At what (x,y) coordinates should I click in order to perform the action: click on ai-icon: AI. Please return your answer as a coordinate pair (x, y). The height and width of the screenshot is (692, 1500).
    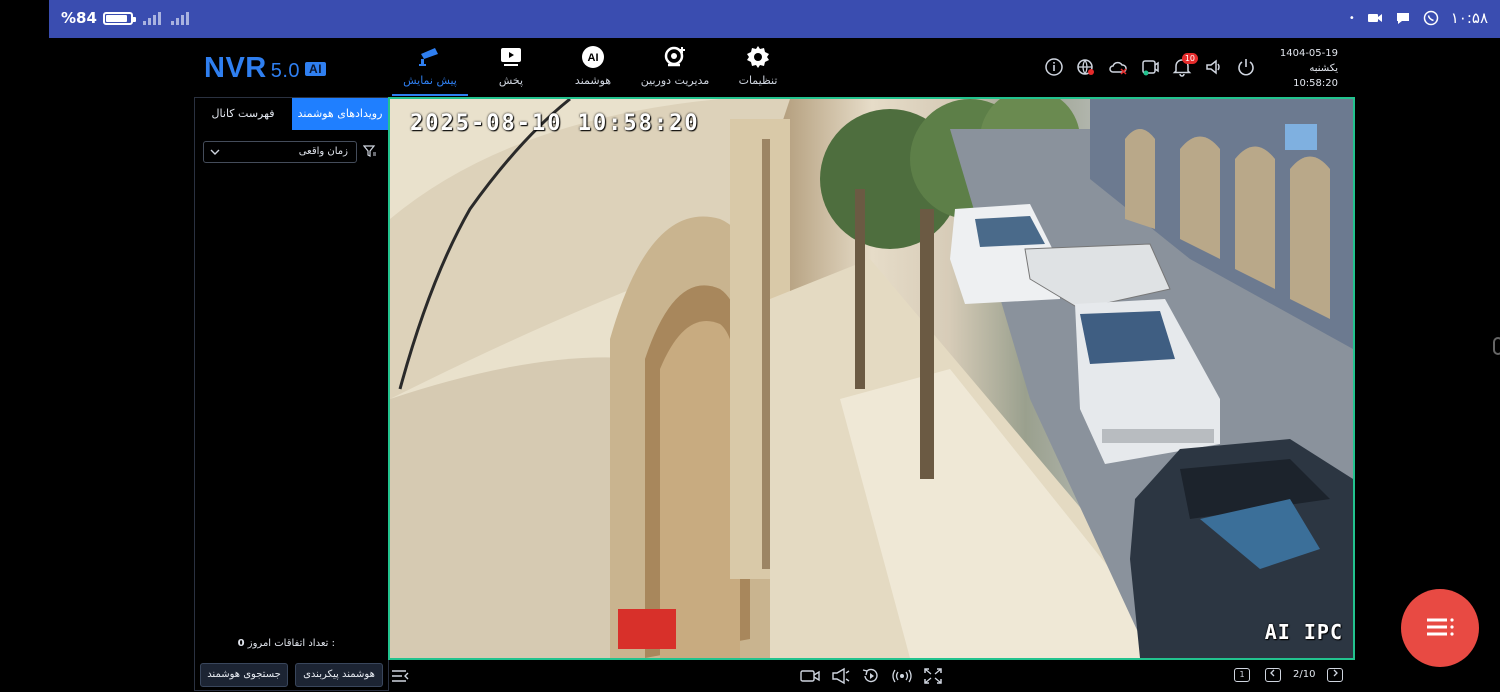
    Looking at the image, I should click on (593, 57).